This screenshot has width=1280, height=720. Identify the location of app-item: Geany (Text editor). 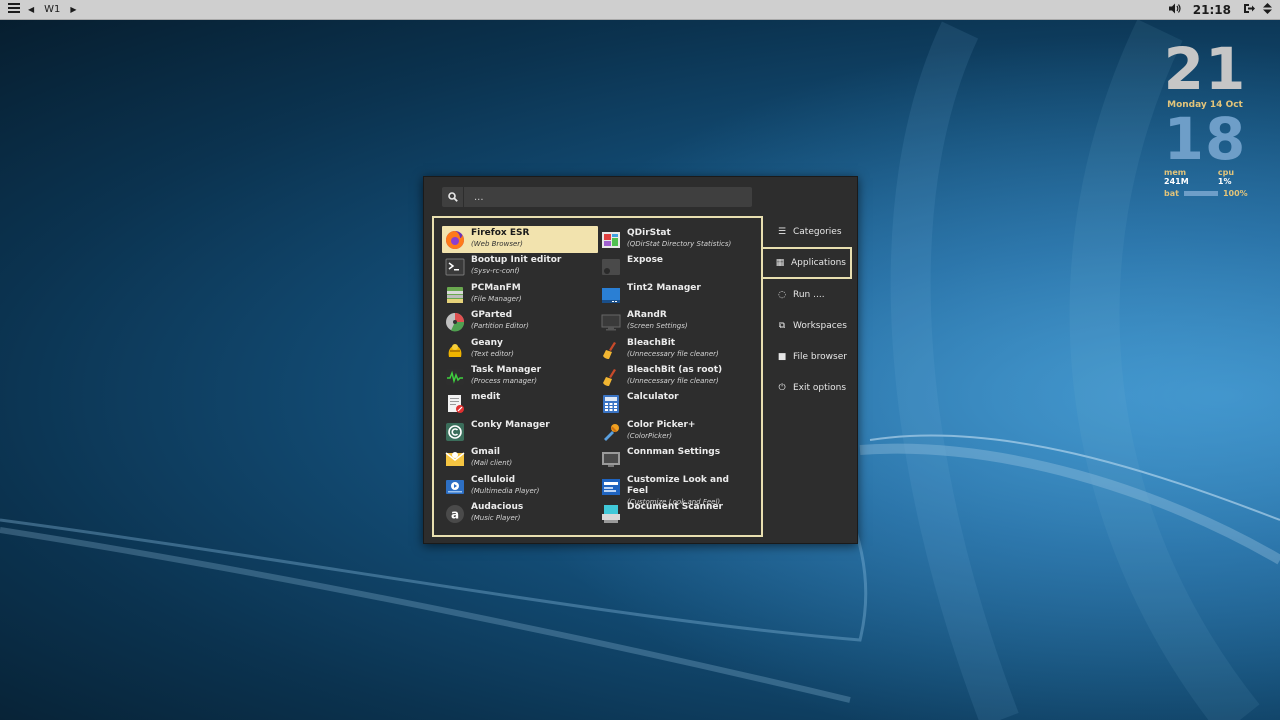
(520, 349).